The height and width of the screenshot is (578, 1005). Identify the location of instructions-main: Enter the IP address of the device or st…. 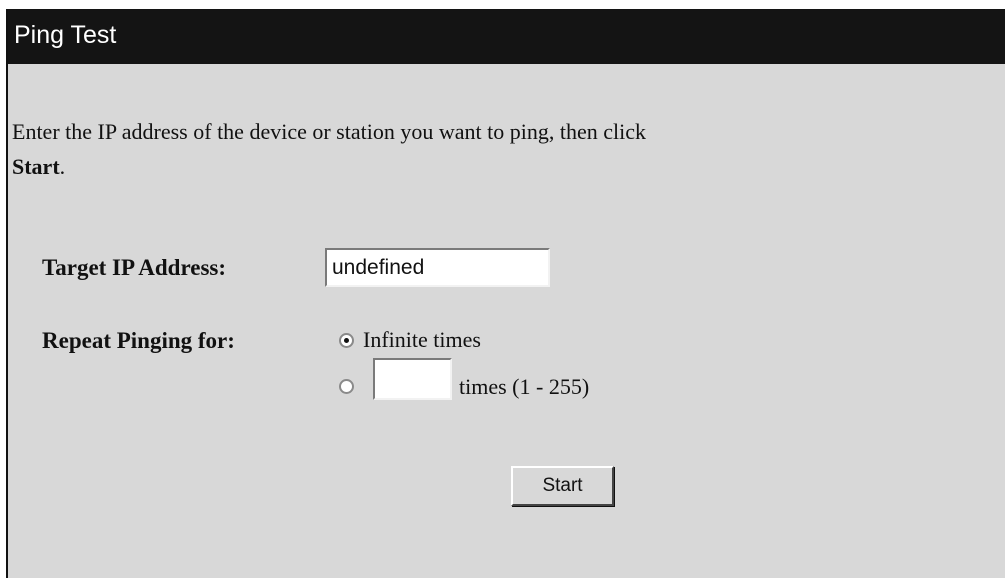
(329, 131).